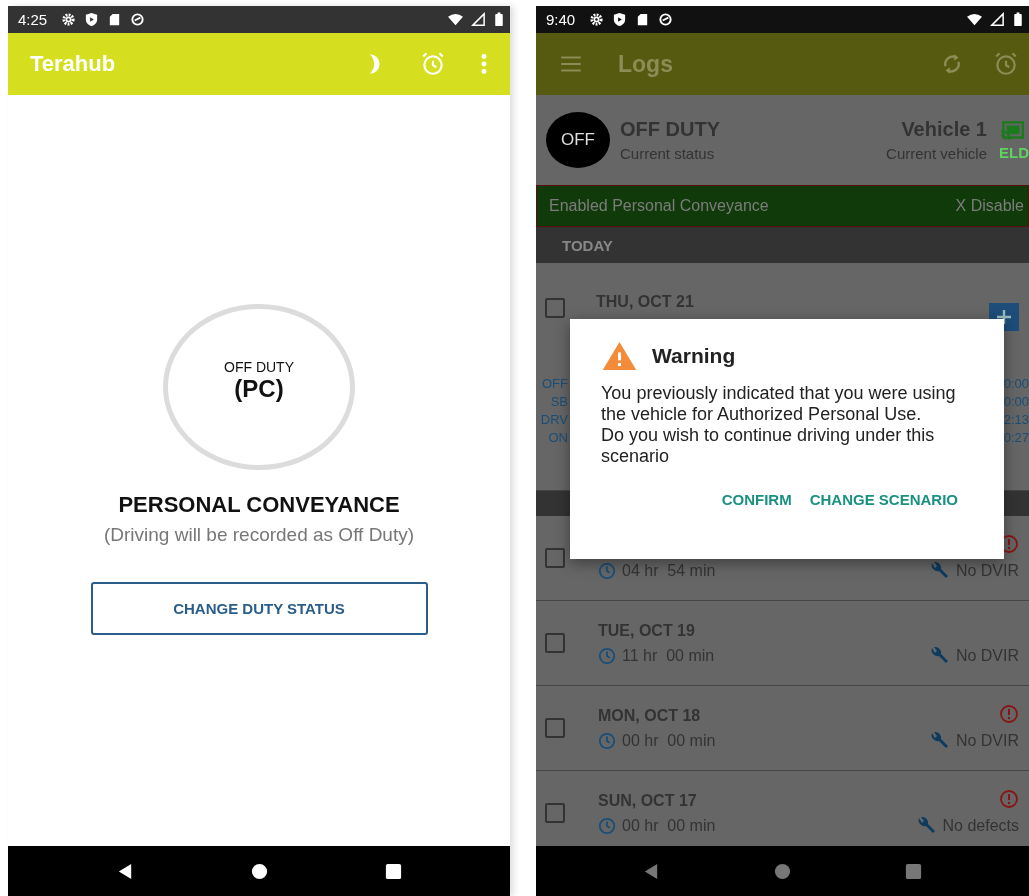  I want to click on eld-label: ELD, so click(1014, 152).